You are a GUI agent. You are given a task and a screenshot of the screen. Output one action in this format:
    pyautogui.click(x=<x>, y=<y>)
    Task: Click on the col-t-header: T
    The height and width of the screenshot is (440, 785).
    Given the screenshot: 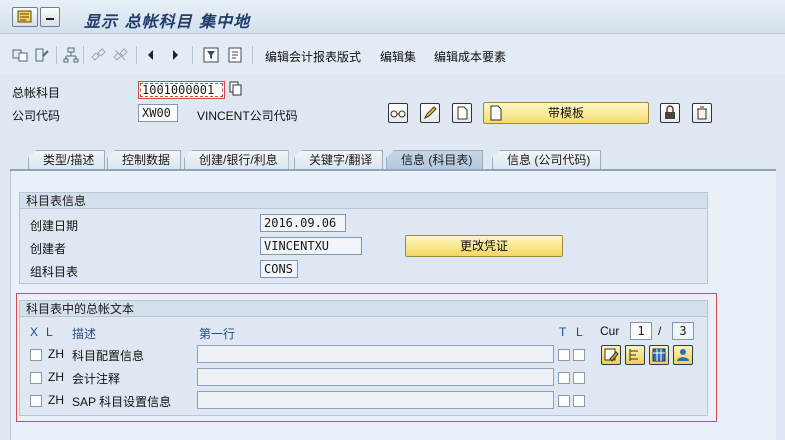 What is the action you would take?
    pyautogui.click(x=563, y=332)
    